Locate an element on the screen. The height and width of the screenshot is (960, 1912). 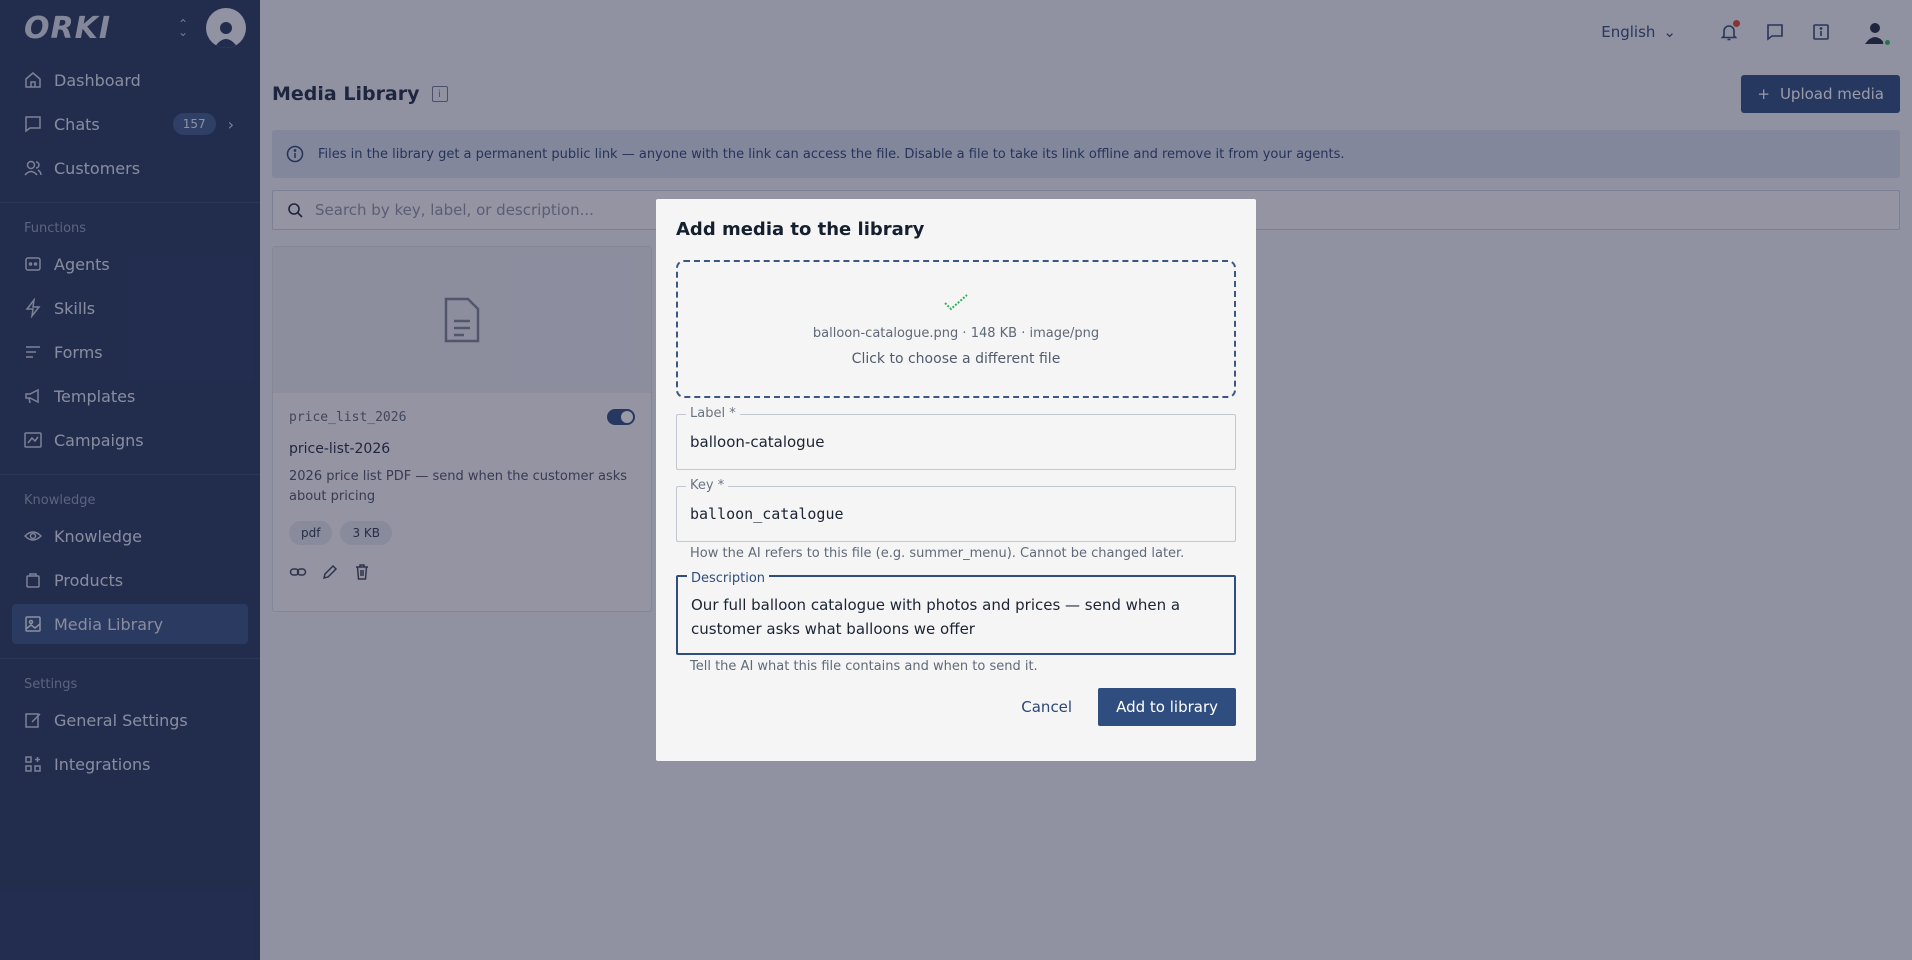
key-field-value: balloon_catalogue is located at coordinates (767, 514).